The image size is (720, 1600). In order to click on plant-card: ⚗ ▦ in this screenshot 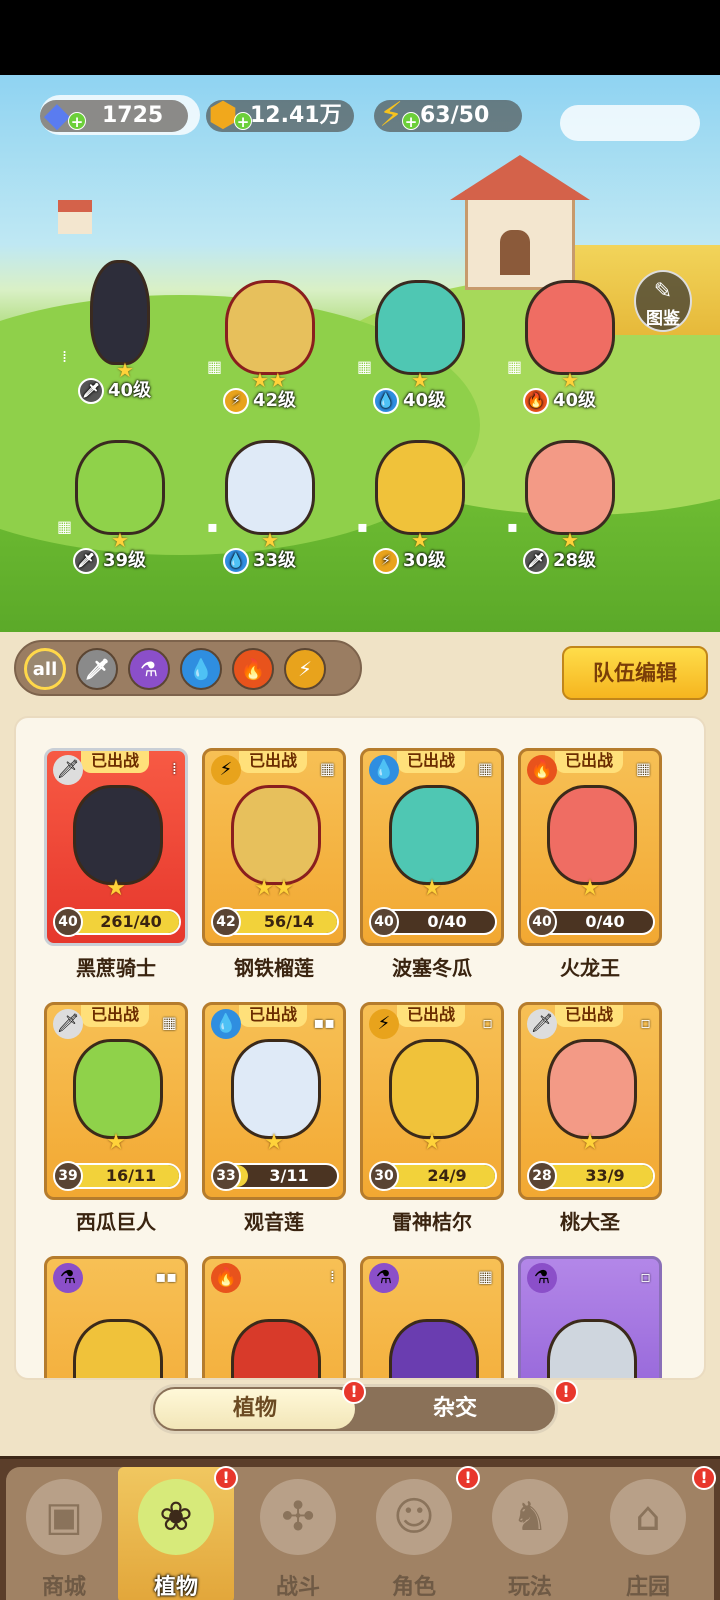, I will do `click(432, 1317)`.